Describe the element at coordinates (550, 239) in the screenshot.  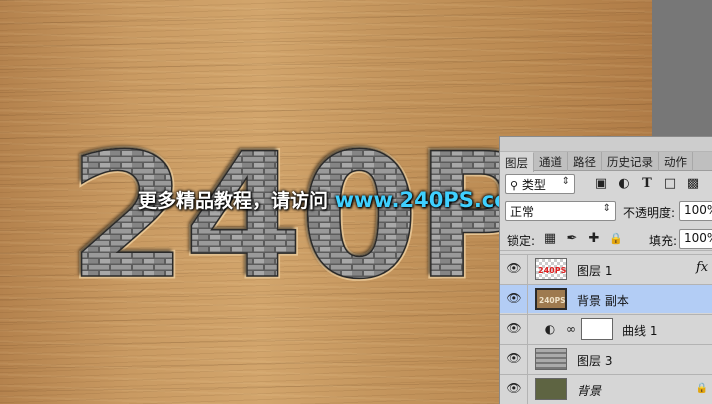
I see `transparency-lock-icon: ▦` at that location.